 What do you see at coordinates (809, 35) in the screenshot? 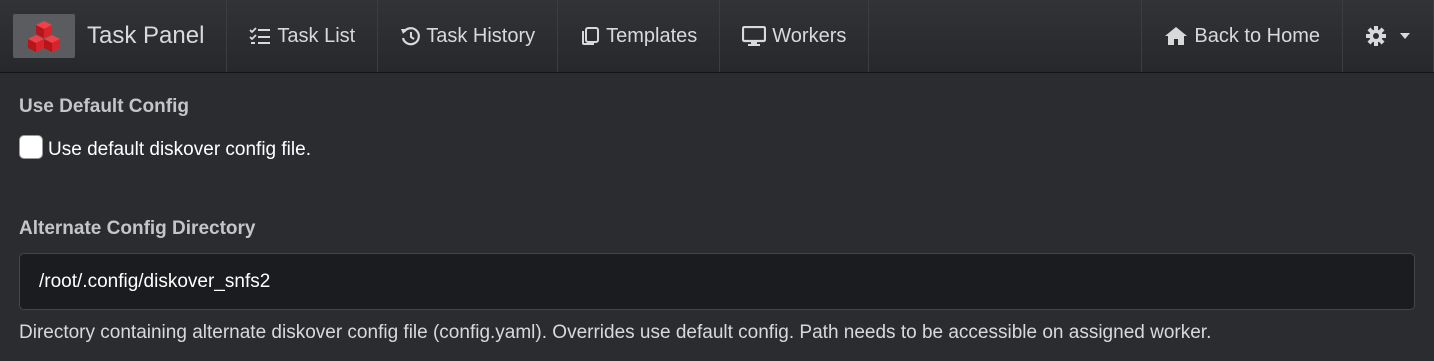
I see `nav-workers-label: Workers` at bounding box center [809, 35].